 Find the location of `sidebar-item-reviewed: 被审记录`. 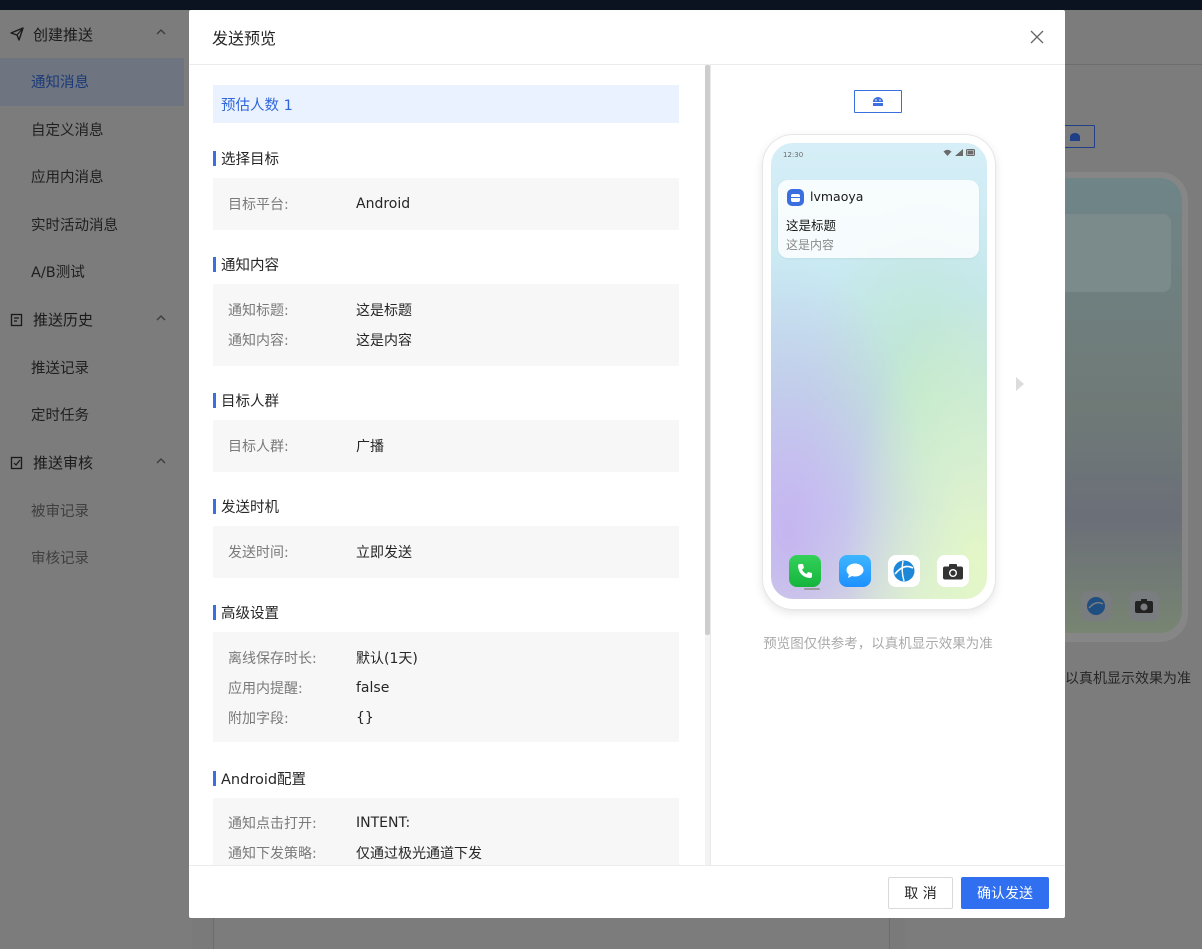

sidebar-item-reviewed: 被审记录 is located at coordinates (96, 511).